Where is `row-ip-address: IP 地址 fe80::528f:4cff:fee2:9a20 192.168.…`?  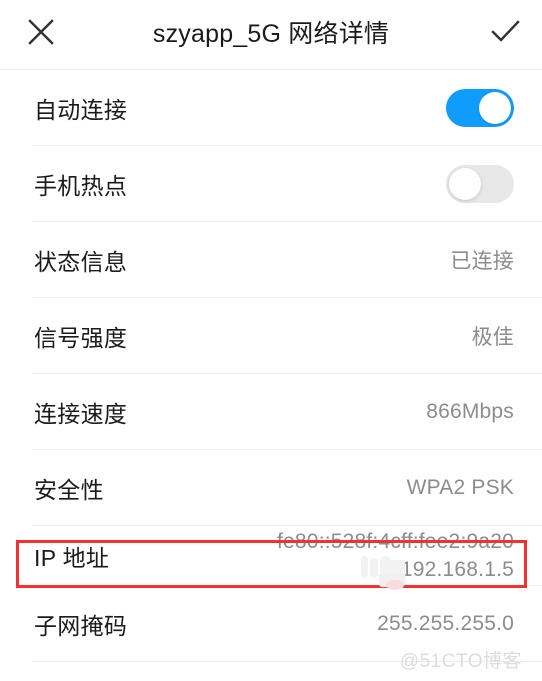
row-ip-address: IP 地址 fe80::528f:4cff:fee2:9a20 192.168.… is located at coordinates (271, 556).